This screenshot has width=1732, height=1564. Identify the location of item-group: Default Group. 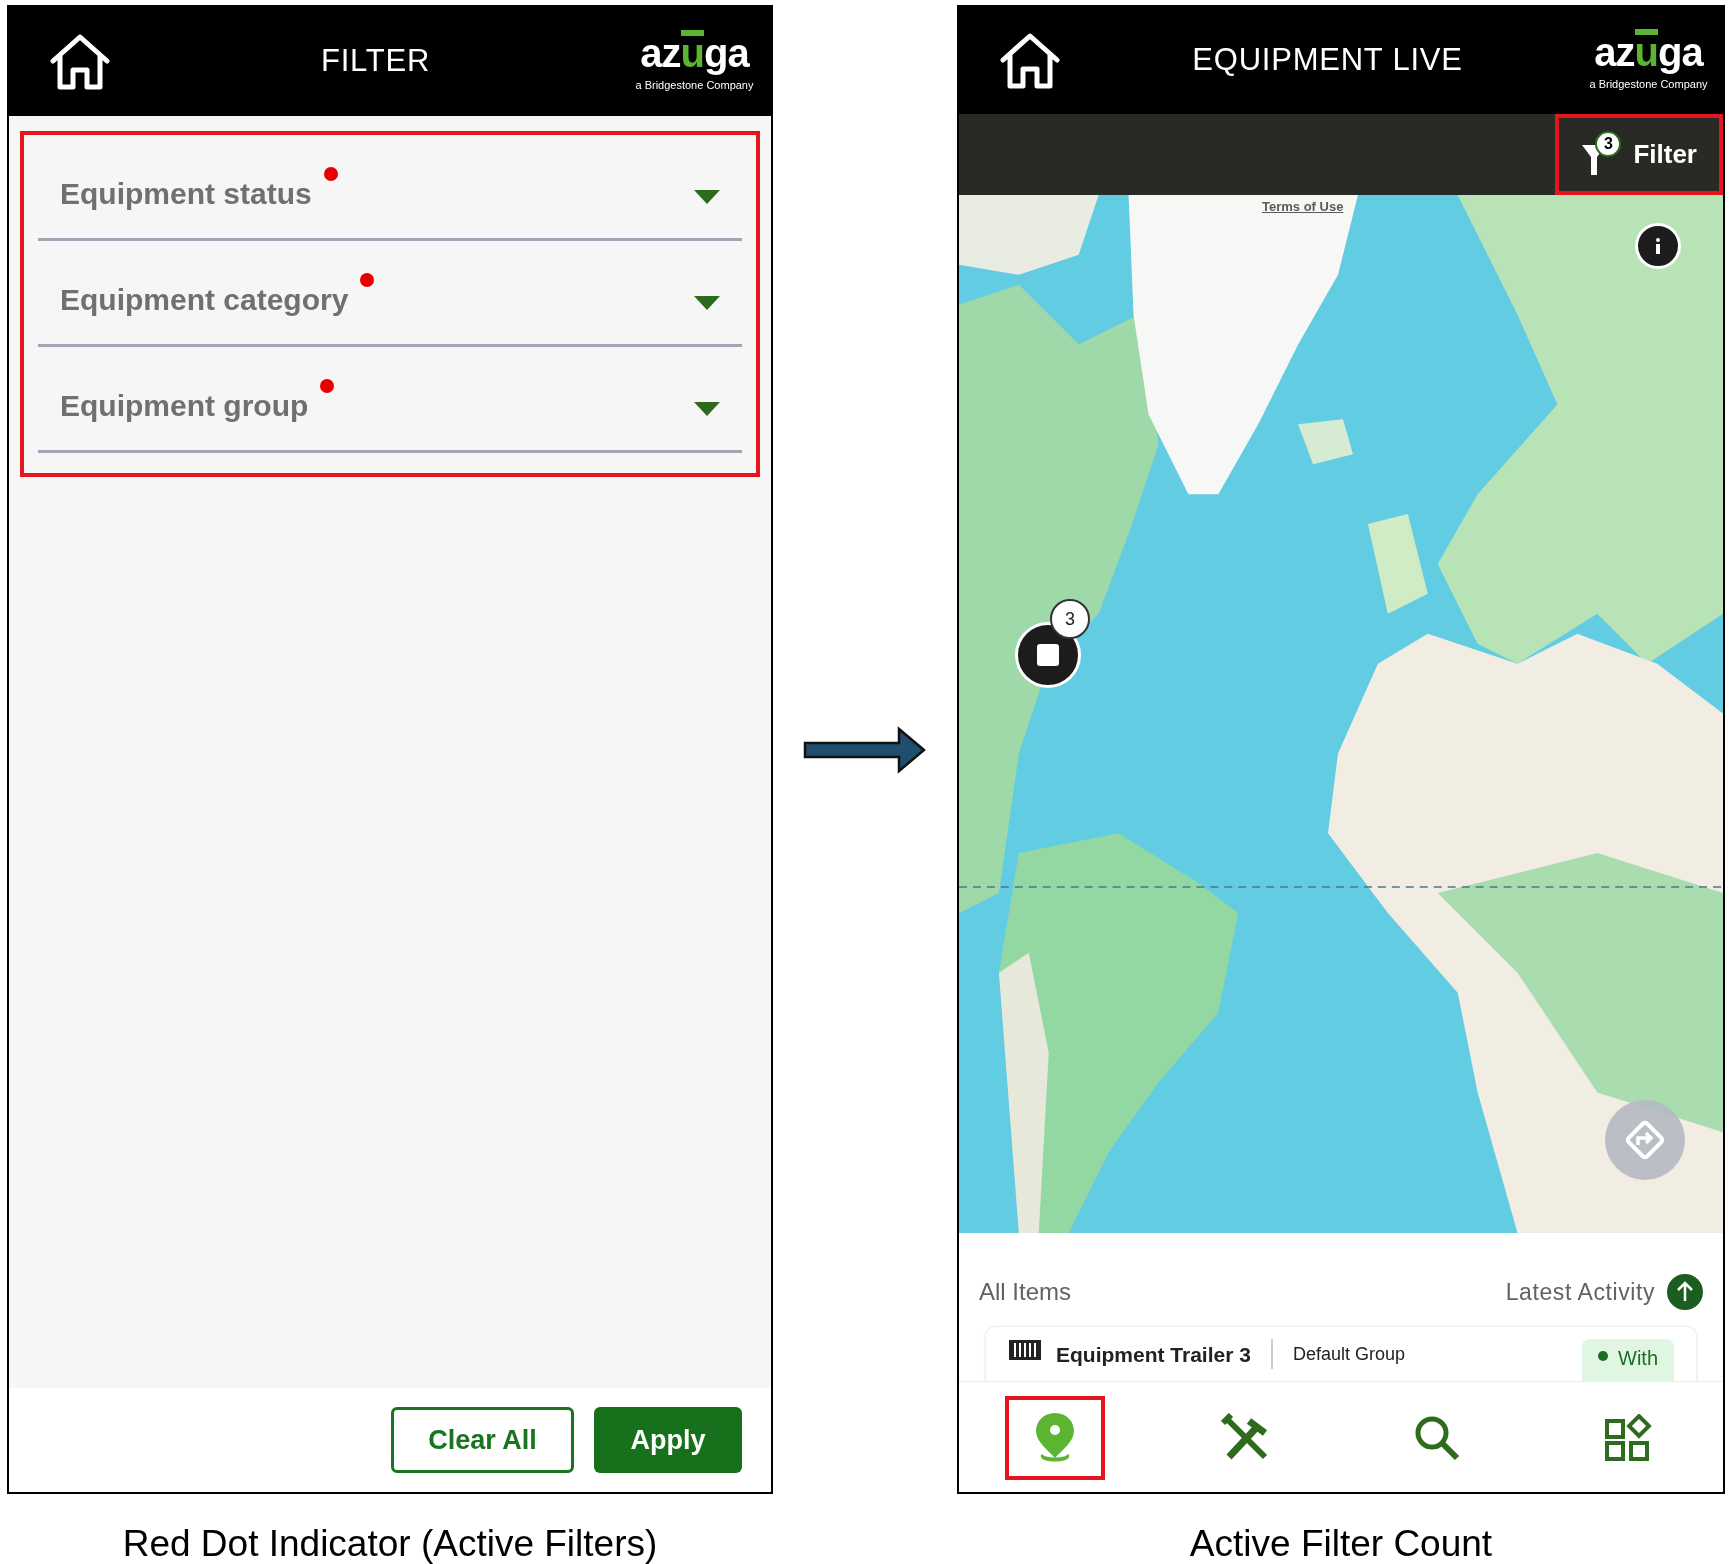
(1430, 1353).